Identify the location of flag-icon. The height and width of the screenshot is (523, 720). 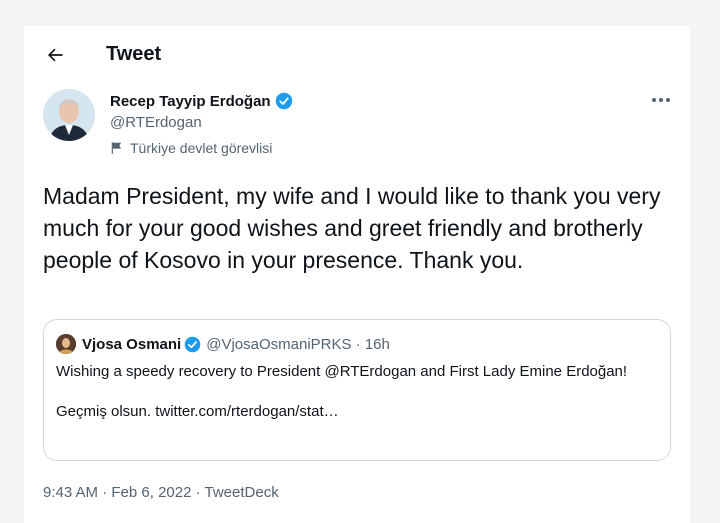
(117, 148).